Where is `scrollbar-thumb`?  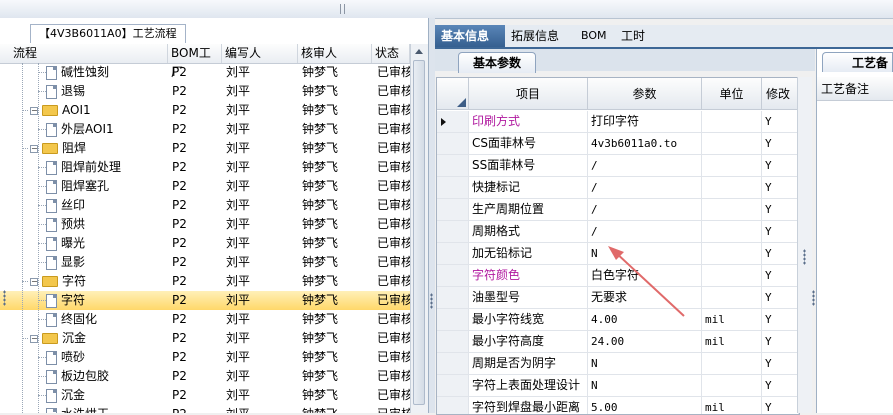
scrollbar-thumb is located at coordinates (419, 232).